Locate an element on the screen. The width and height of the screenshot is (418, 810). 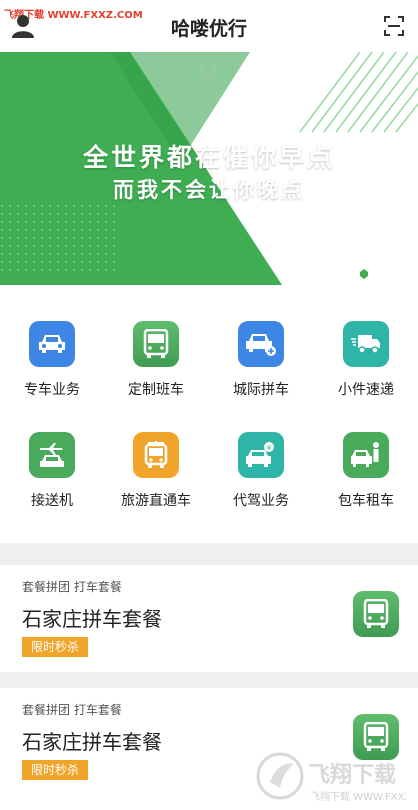
service-item-intercity-carpool: 城际拼车 is located at coordinates (261, 360).